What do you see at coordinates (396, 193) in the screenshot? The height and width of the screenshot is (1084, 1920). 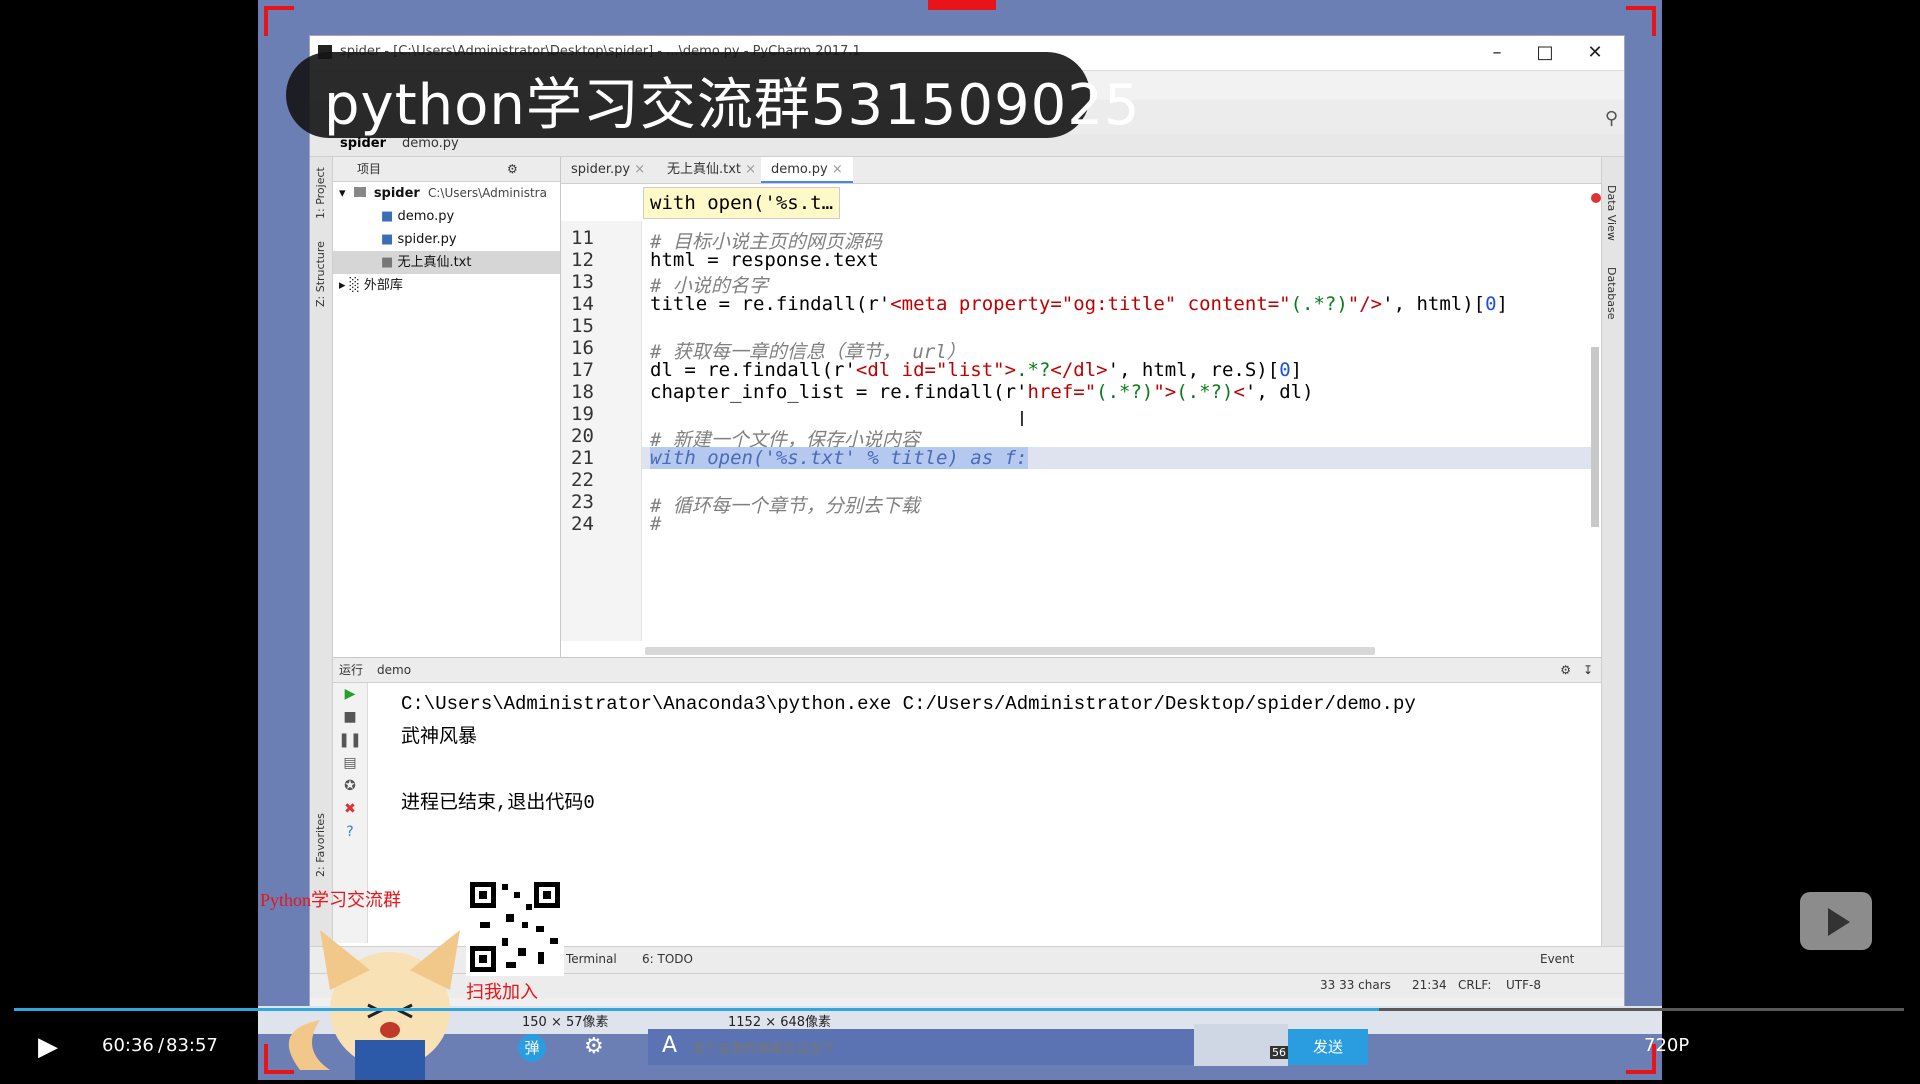 I see `tree-root-name: spider` at bounding box center [396, 193].